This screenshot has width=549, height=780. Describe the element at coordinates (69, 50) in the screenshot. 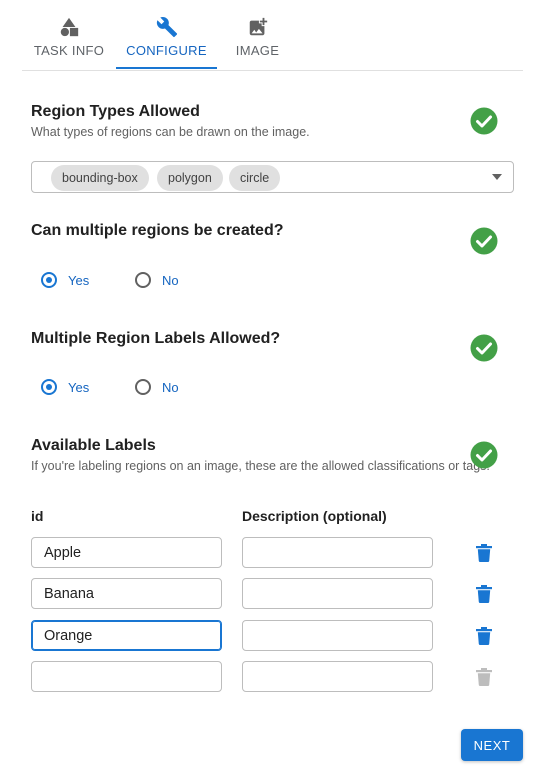

I see `tab-label: TASK INFO` at that location.